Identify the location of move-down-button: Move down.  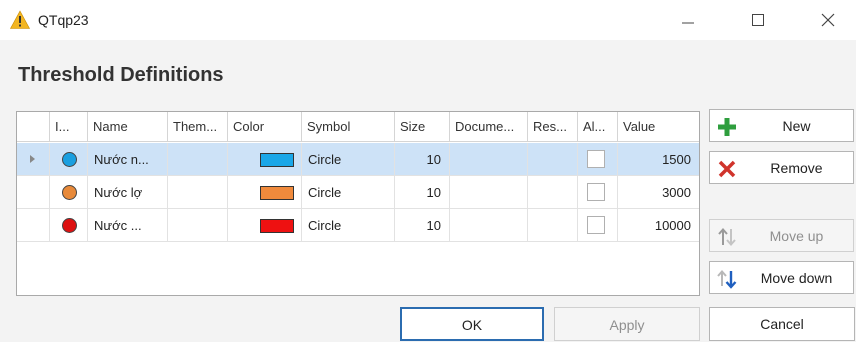
(781, 277).